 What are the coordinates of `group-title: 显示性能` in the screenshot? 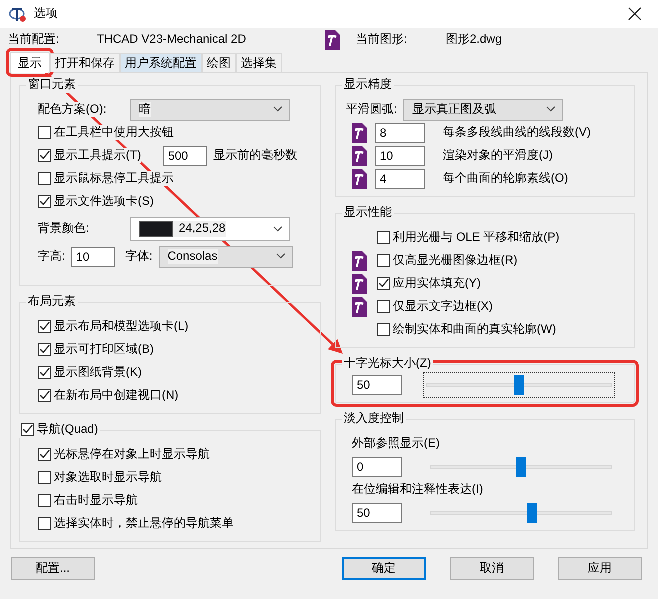 It's located at (368, 213).